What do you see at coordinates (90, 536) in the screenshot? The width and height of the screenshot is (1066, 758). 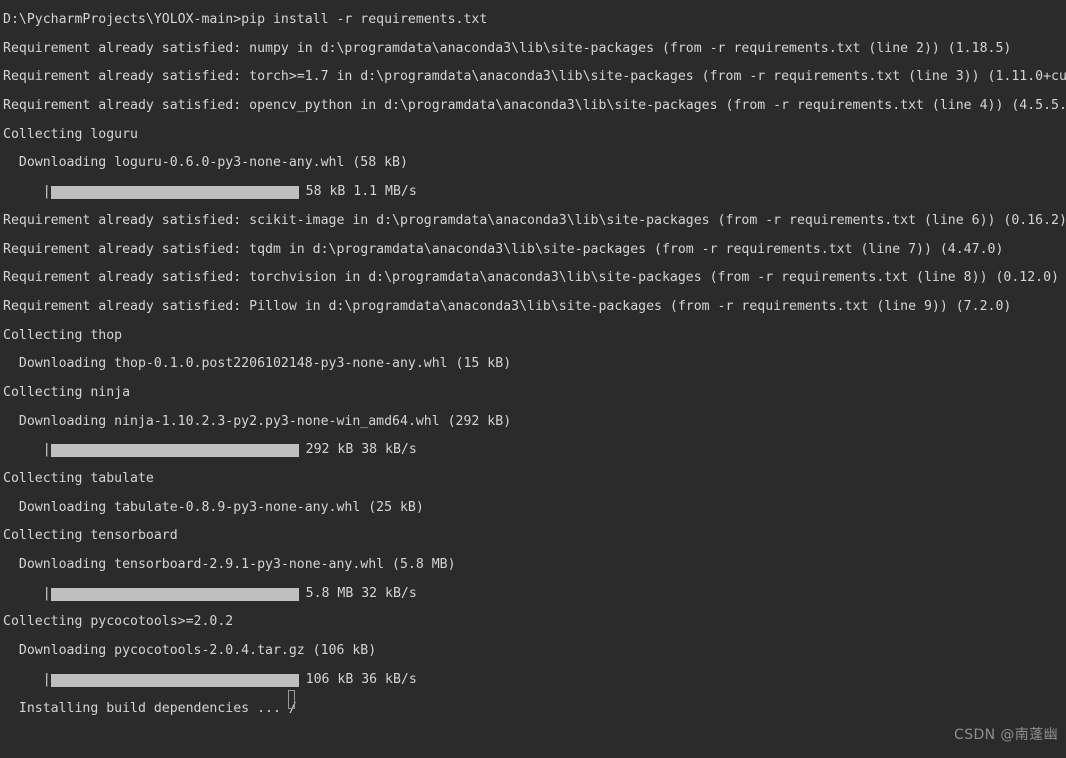 I see `console-line: Collecting tensorboard` at bounding box center [90, 536].